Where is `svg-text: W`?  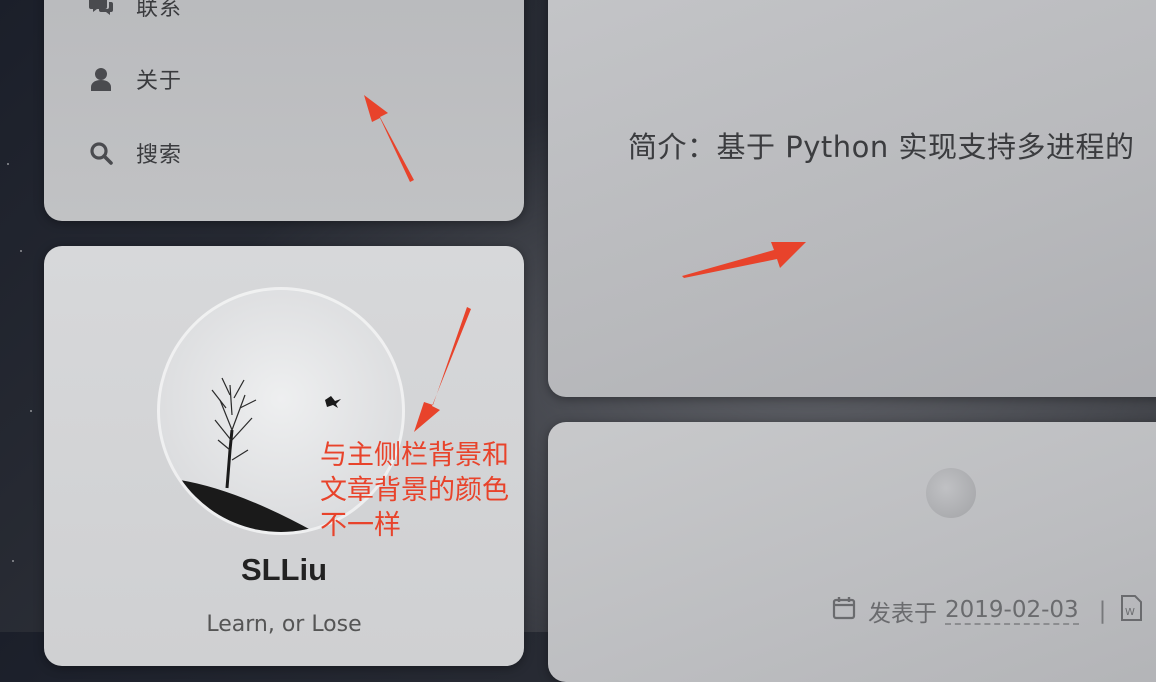 svg-text: W is located at coordinates (1130, 612).